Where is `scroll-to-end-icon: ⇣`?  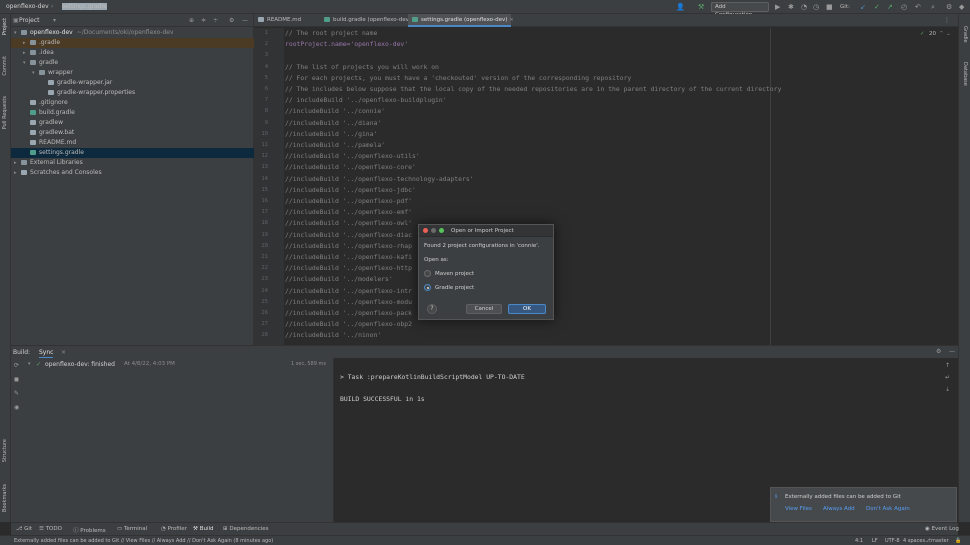
scroll-to-end-icon: ⇣ is located at coordinates (947, 389).